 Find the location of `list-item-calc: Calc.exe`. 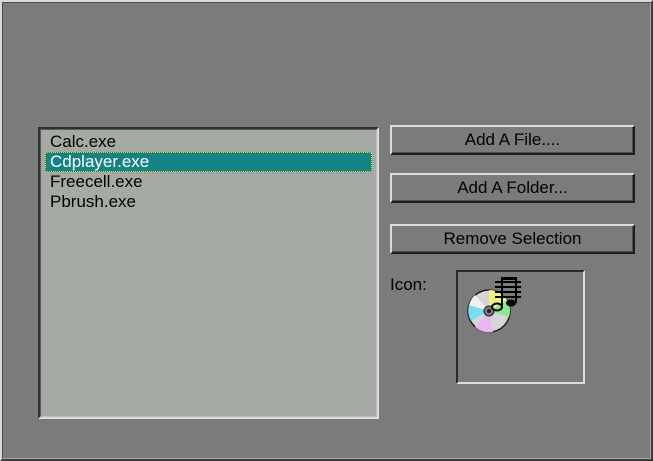

list-item-calc: Calc.exe is located at coordinates (208, 142).